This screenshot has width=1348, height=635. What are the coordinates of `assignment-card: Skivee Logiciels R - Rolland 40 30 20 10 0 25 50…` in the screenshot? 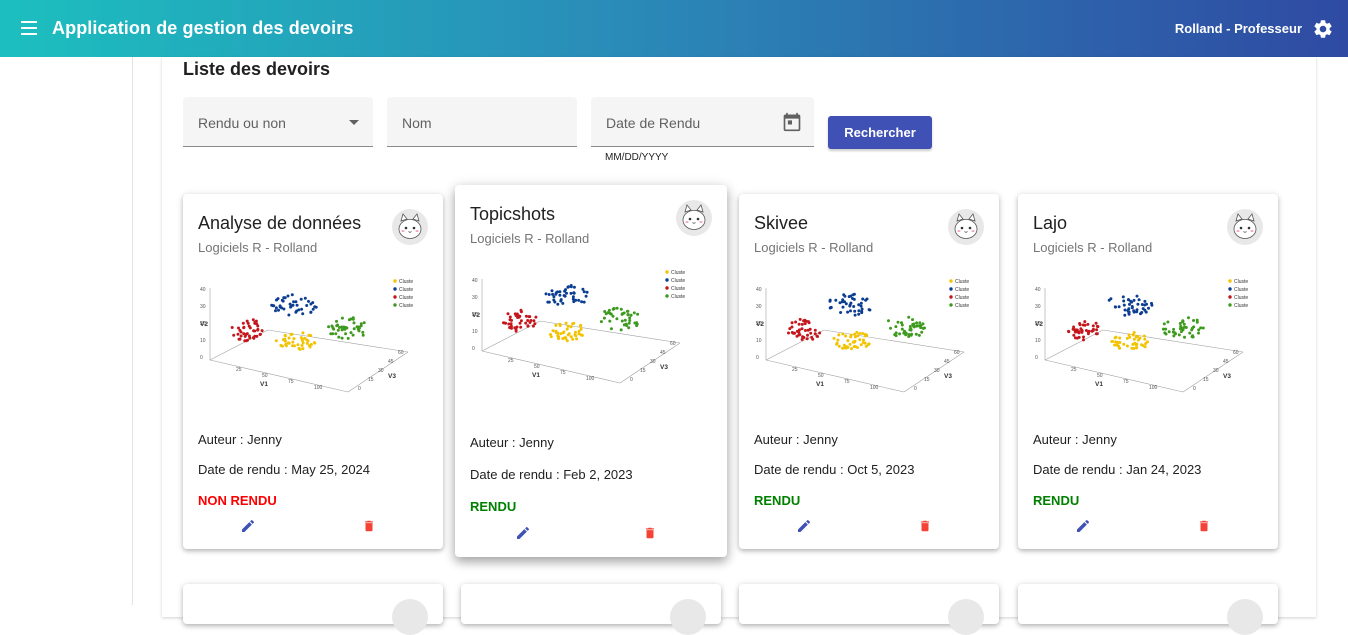 It's located at (869, 371).